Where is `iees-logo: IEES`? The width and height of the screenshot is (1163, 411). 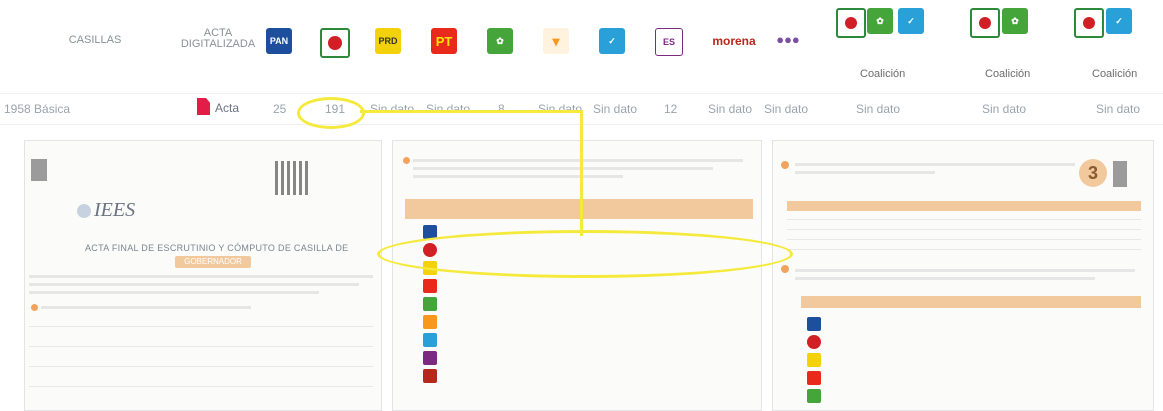 iees-logo: IEES is located at coordinates (106, 210).